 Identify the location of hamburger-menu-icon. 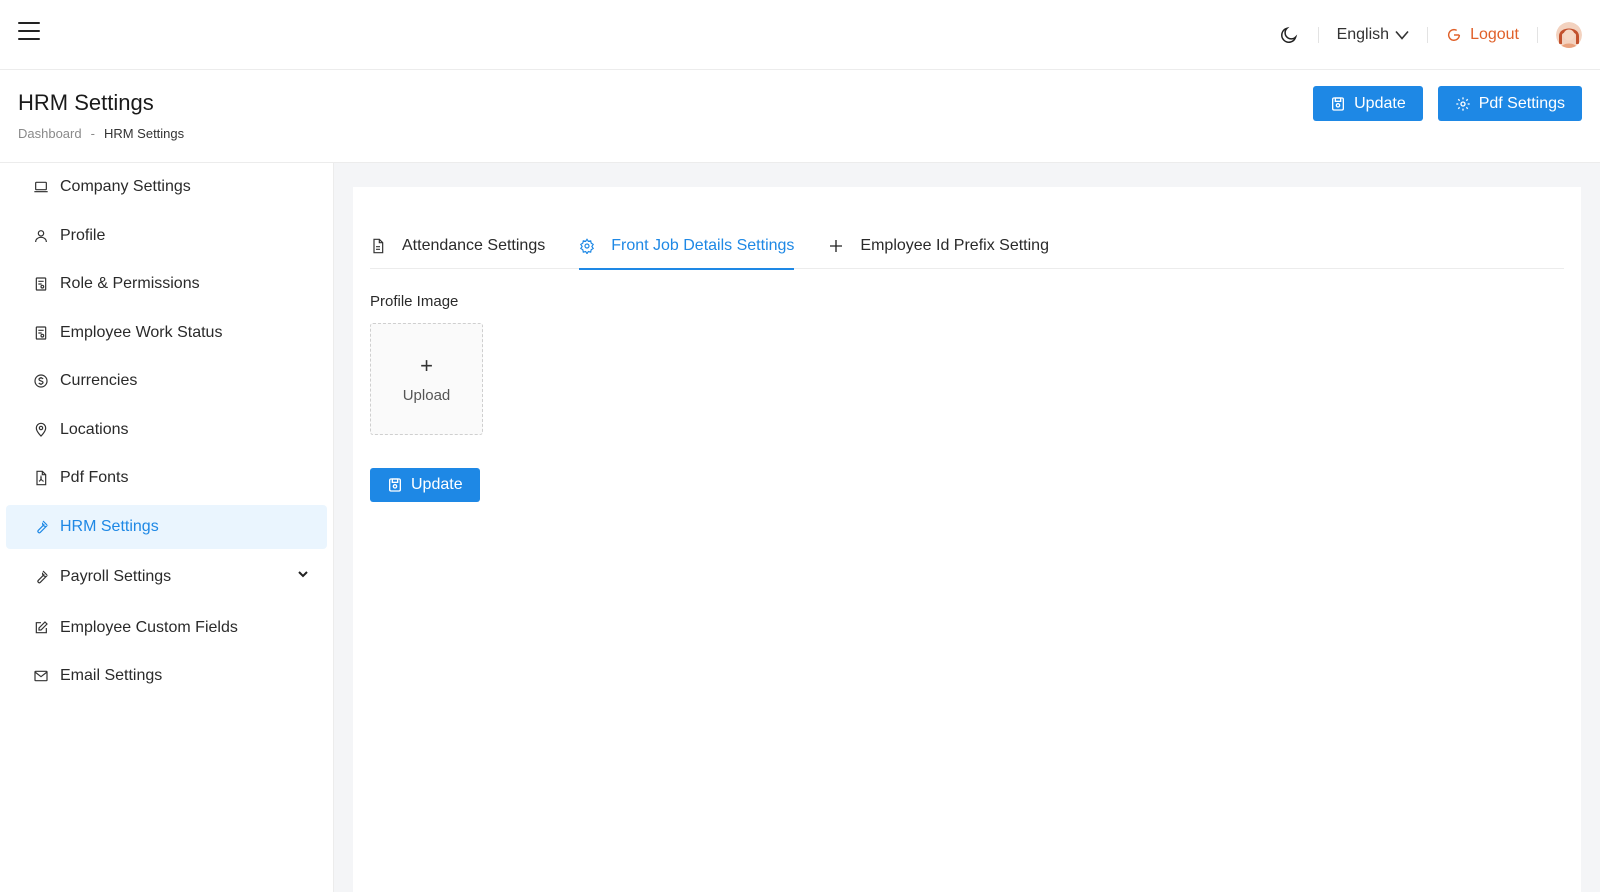
(29, 32).